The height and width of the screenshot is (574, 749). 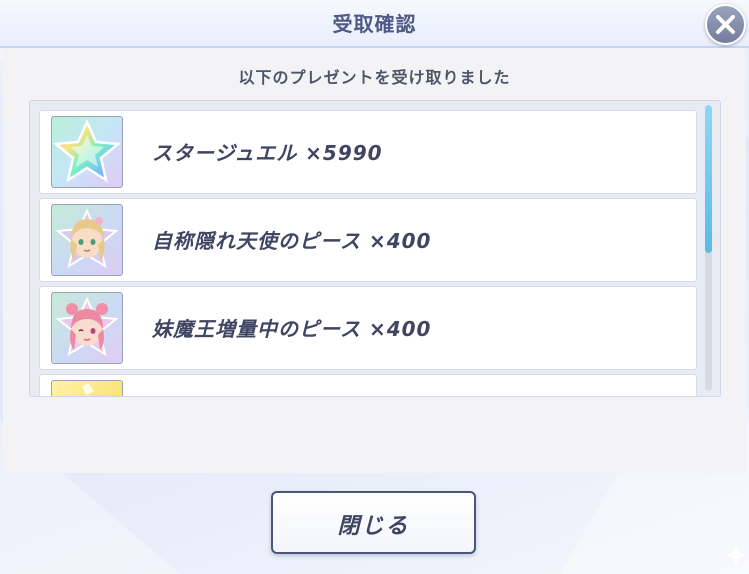 What do you see at coordinates (373, 526) in the screenshot?
I see `close-button-label: 閉じる` at bounding box center [373, 526].